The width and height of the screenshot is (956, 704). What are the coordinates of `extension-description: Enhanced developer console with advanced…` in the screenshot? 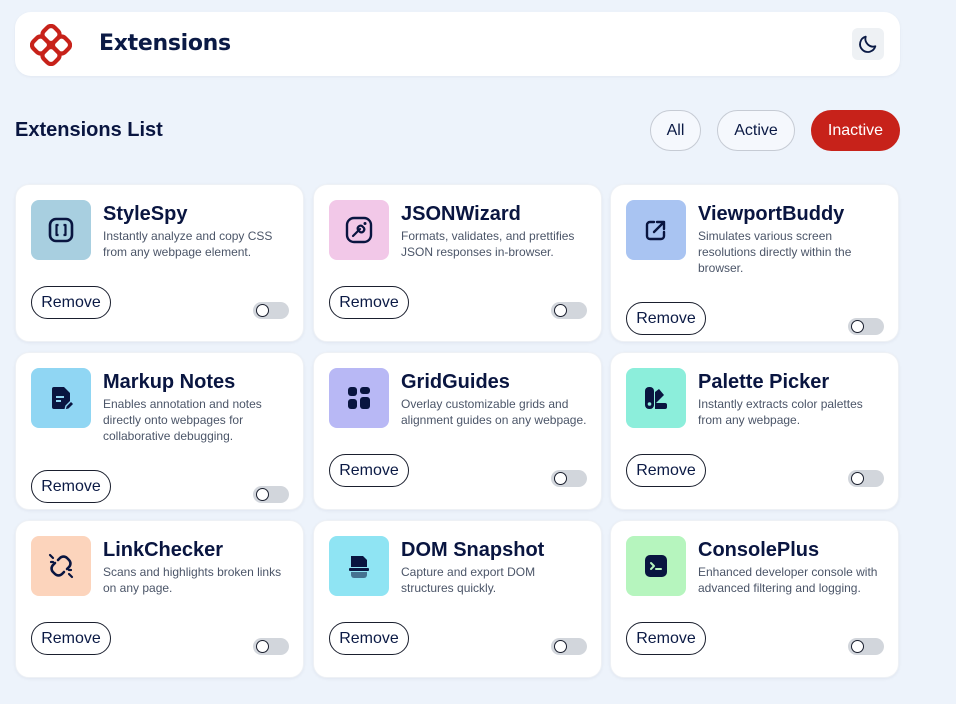 It's located at (788, 580).